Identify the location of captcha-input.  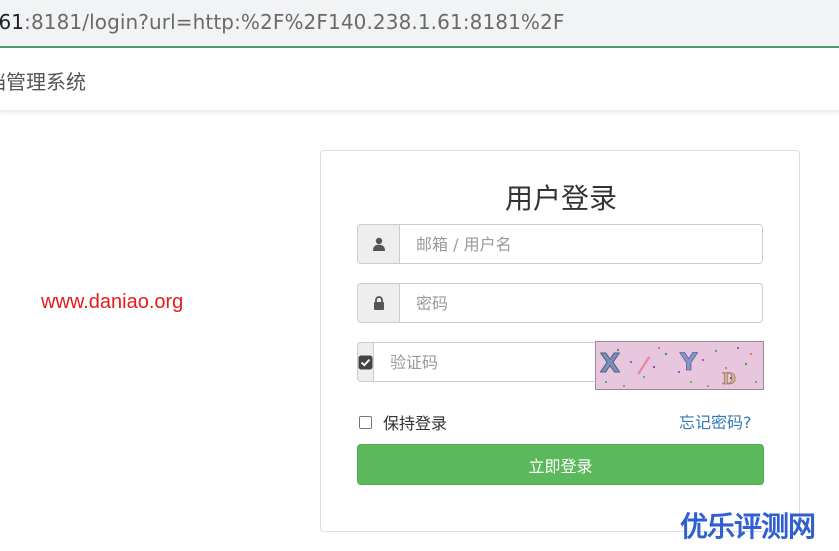
(490, 362).